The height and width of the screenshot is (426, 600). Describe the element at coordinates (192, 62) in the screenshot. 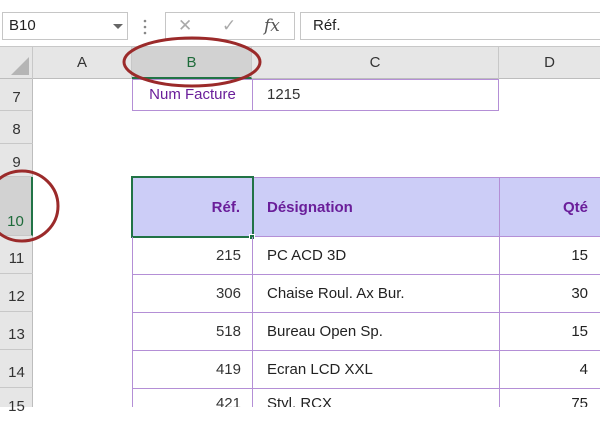

I see `column-b-highlight-ellipse` at that location.